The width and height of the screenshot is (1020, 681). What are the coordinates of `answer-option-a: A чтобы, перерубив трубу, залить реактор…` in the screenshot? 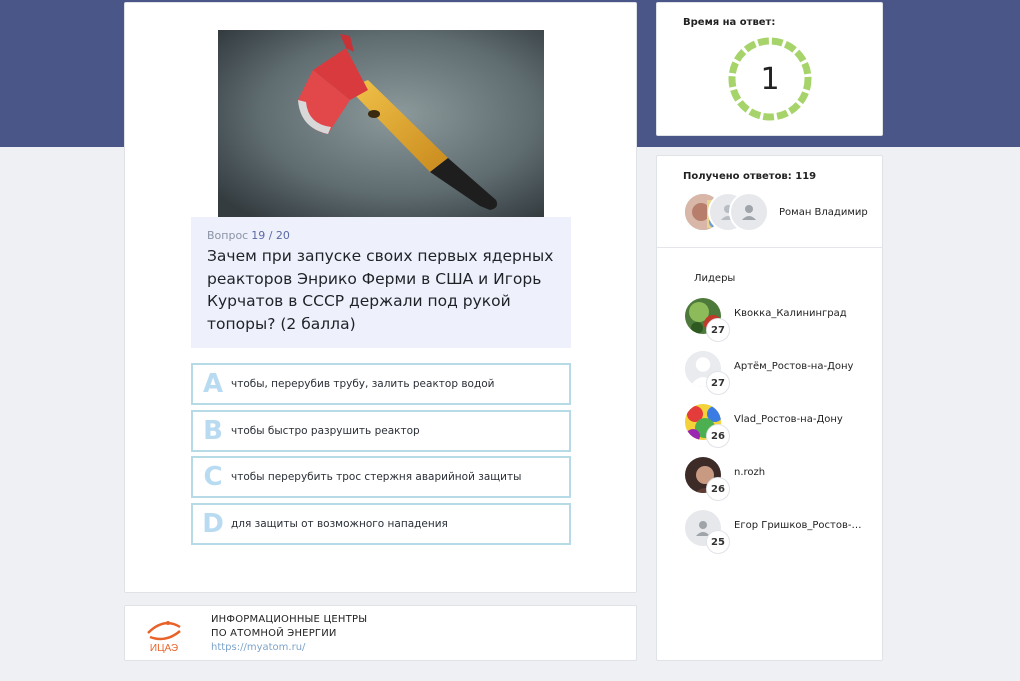 It's located at (381, 384).